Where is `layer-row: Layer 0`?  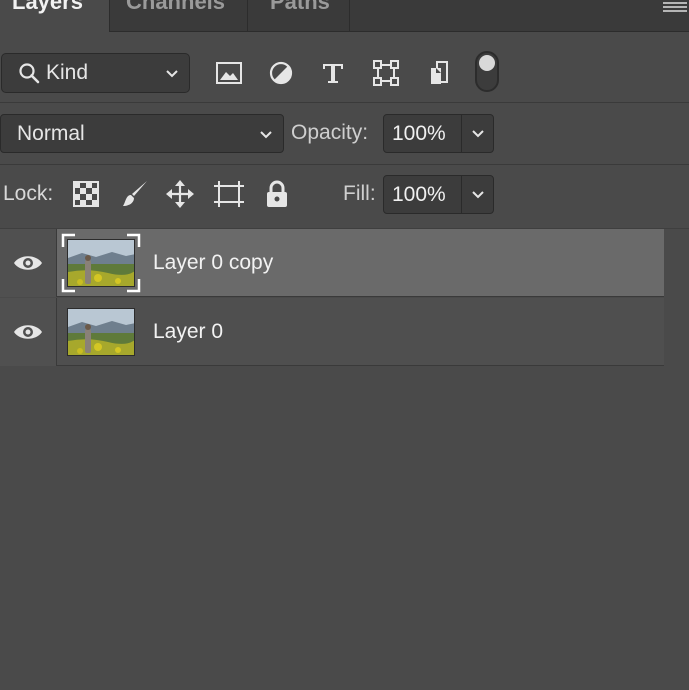 layer-row: Layer 0 is located at coordinates (332, 332).